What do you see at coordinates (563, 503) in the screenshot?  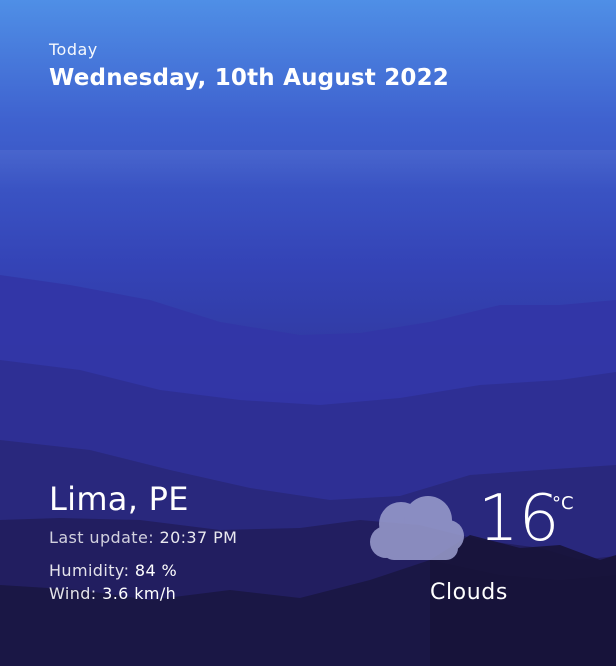 I see `temperature-unit: °C` at bounding box center [563, 503].